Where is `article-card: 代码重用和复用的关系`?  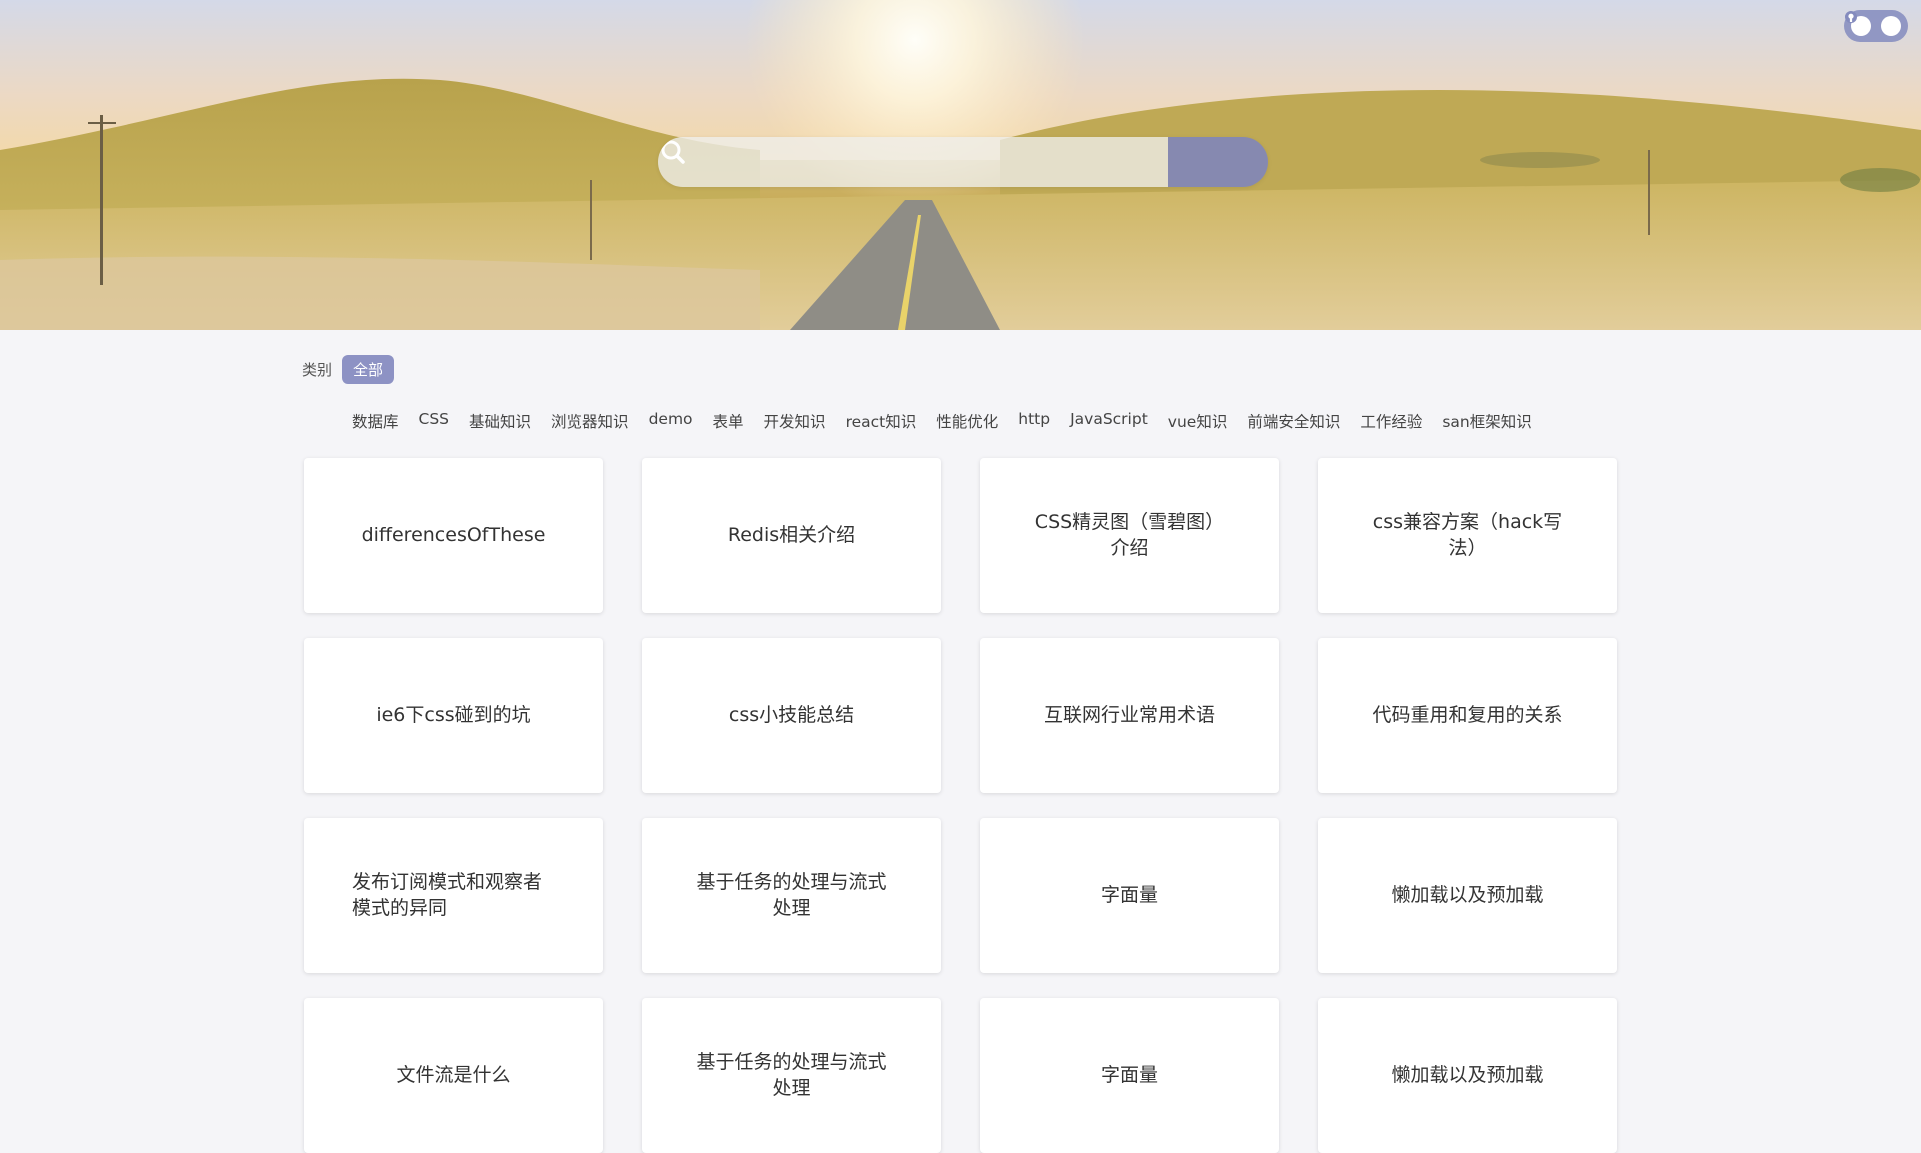
article-card: 代码重用和复用的关系 is located at coordinates (1467, 715).